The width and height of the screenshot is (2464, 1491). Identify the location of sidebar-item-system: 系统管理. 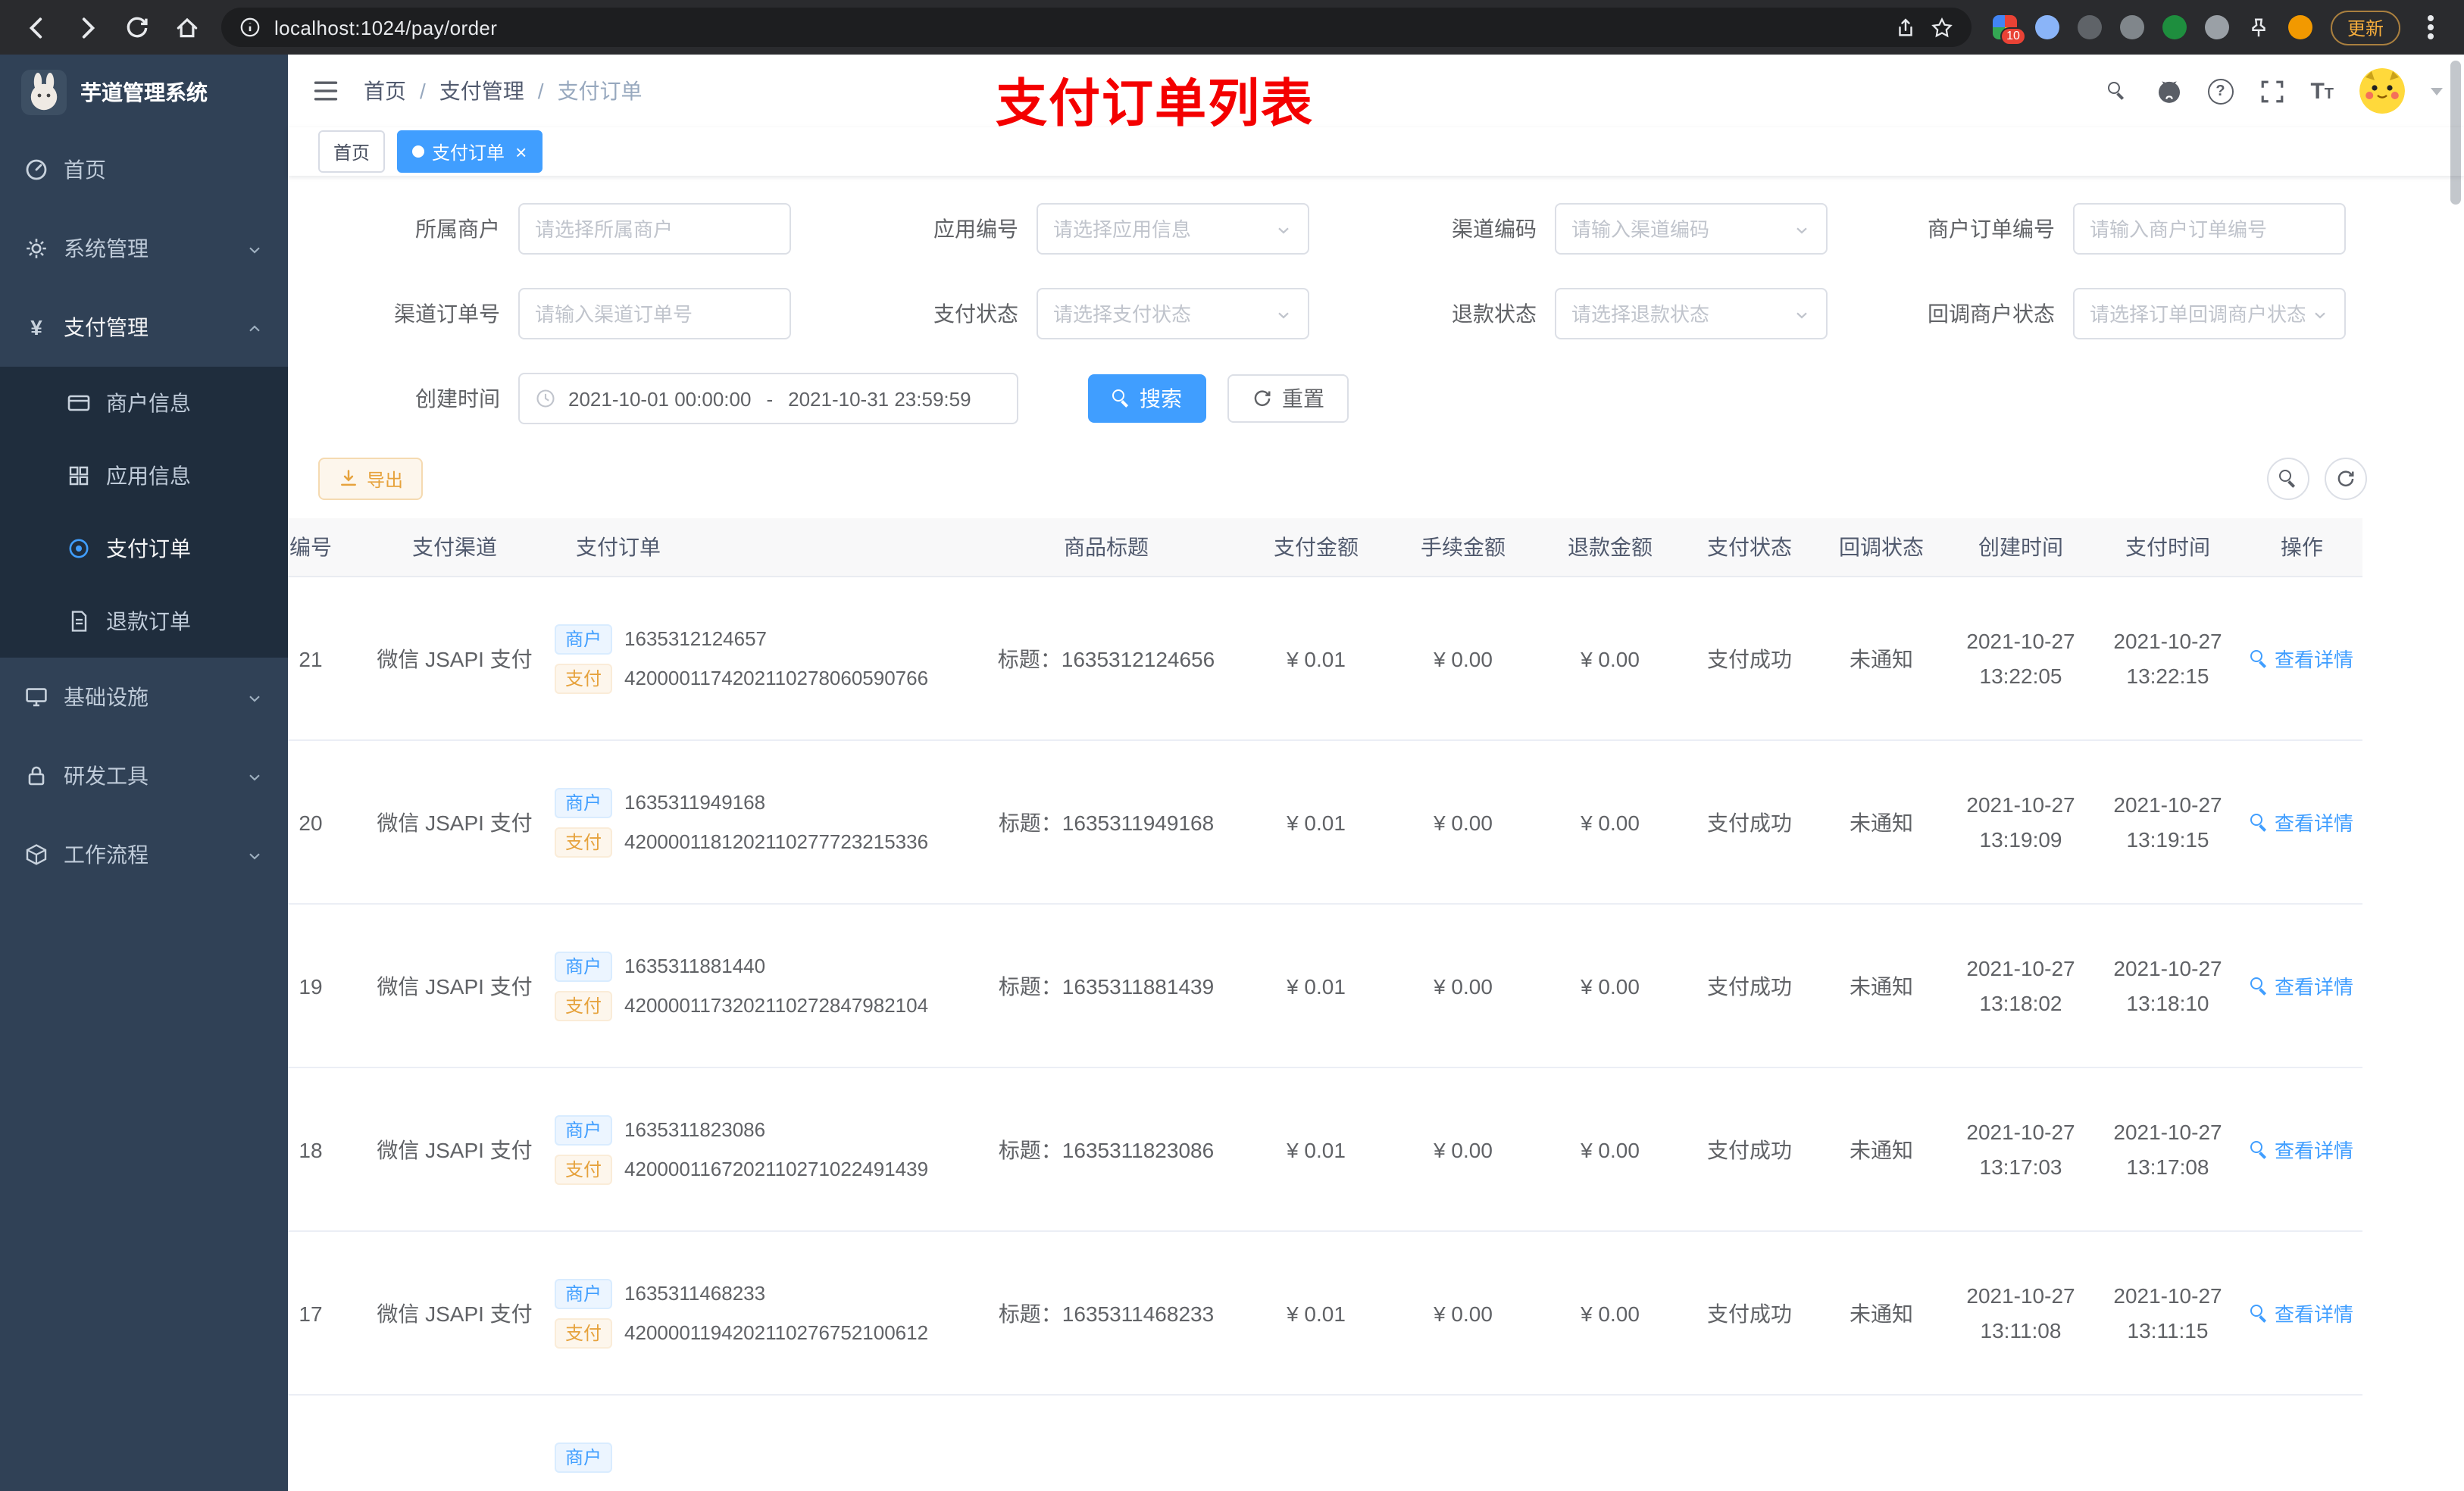
(144, 248).